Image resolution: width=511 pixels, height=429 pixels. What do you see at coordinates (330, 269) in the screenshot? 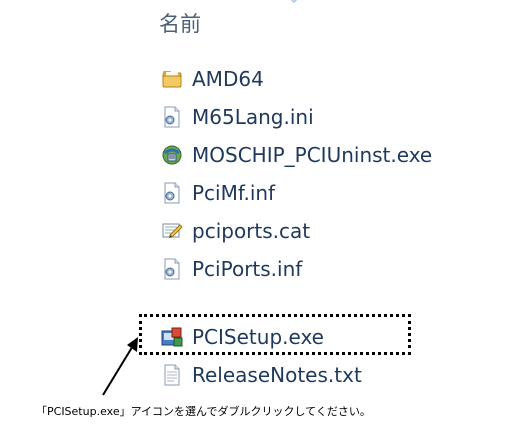
I see `file-row-pciports-inf: PciPorts.inf` at bounding box center [330, 269].